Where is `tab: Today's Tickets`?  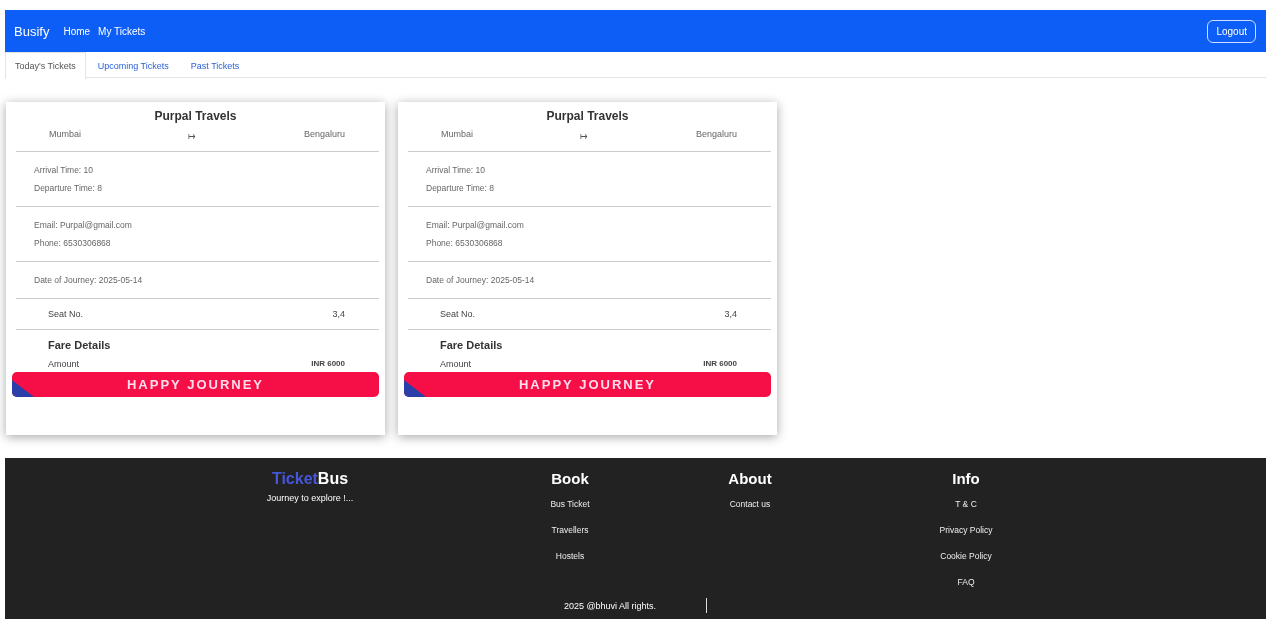 tab: Today's Tickets is located at coordinates (45, 65).